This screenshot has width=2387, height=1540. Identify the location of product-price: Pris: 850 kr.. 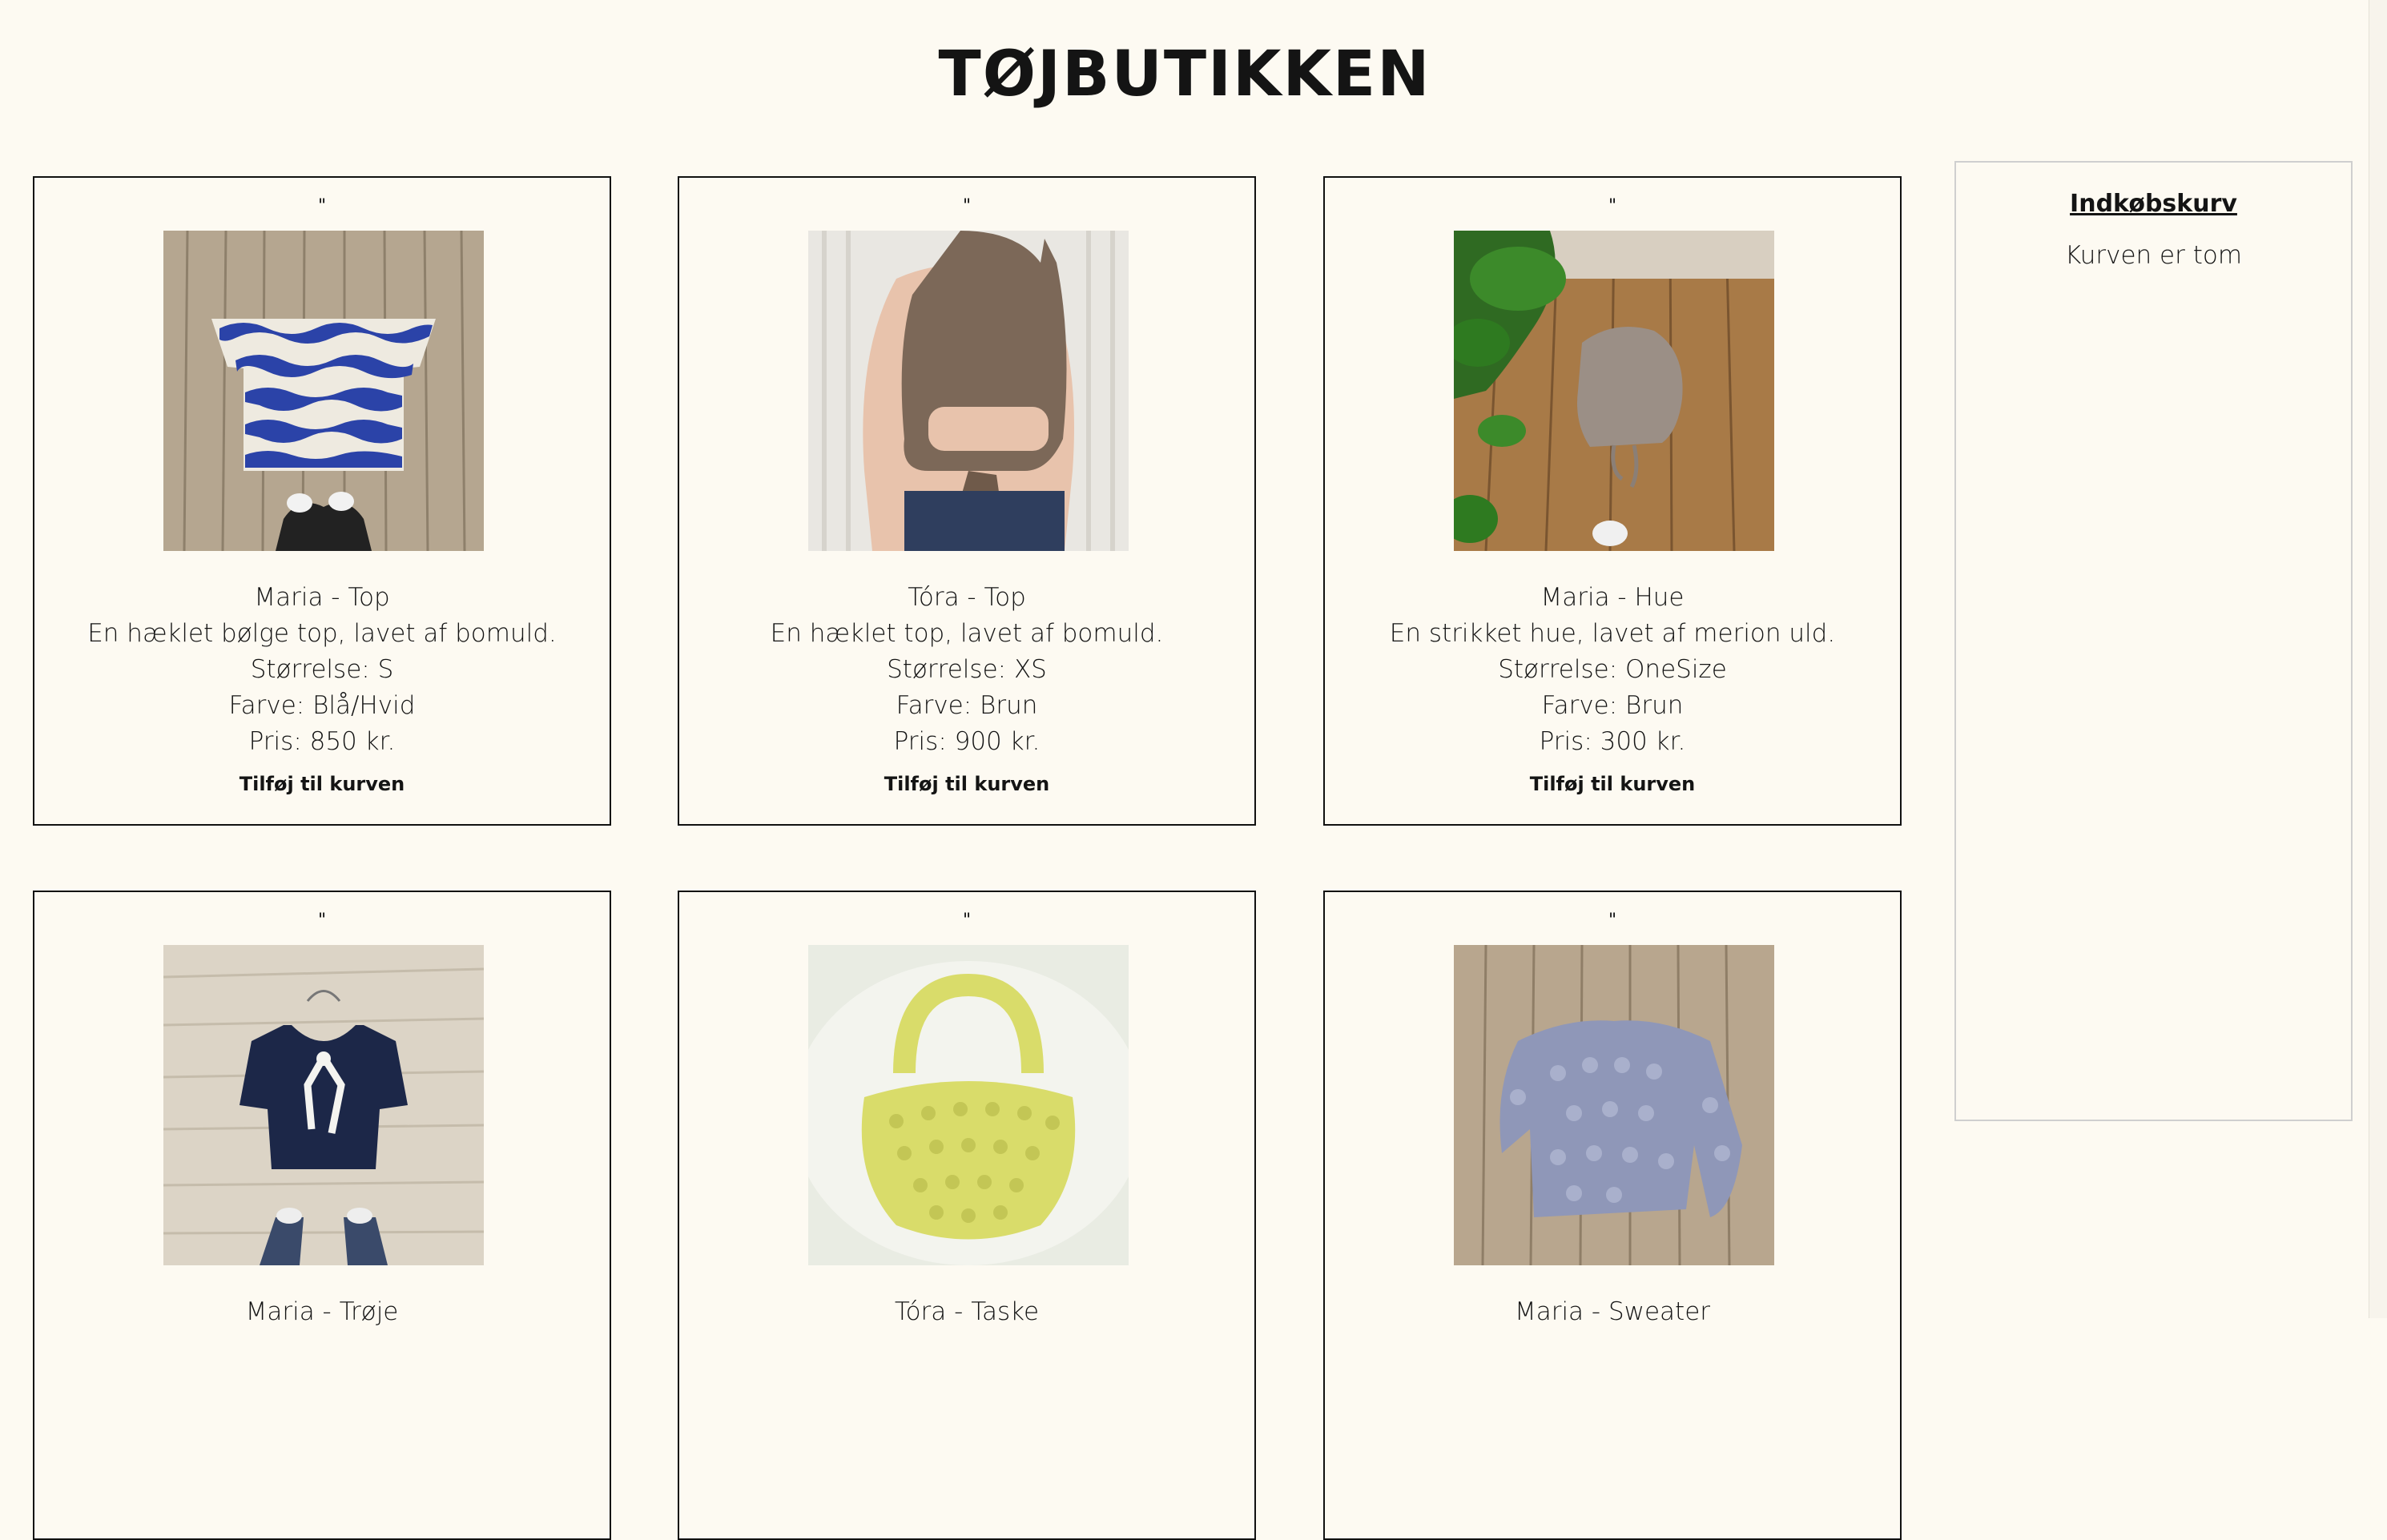
(322, 741).